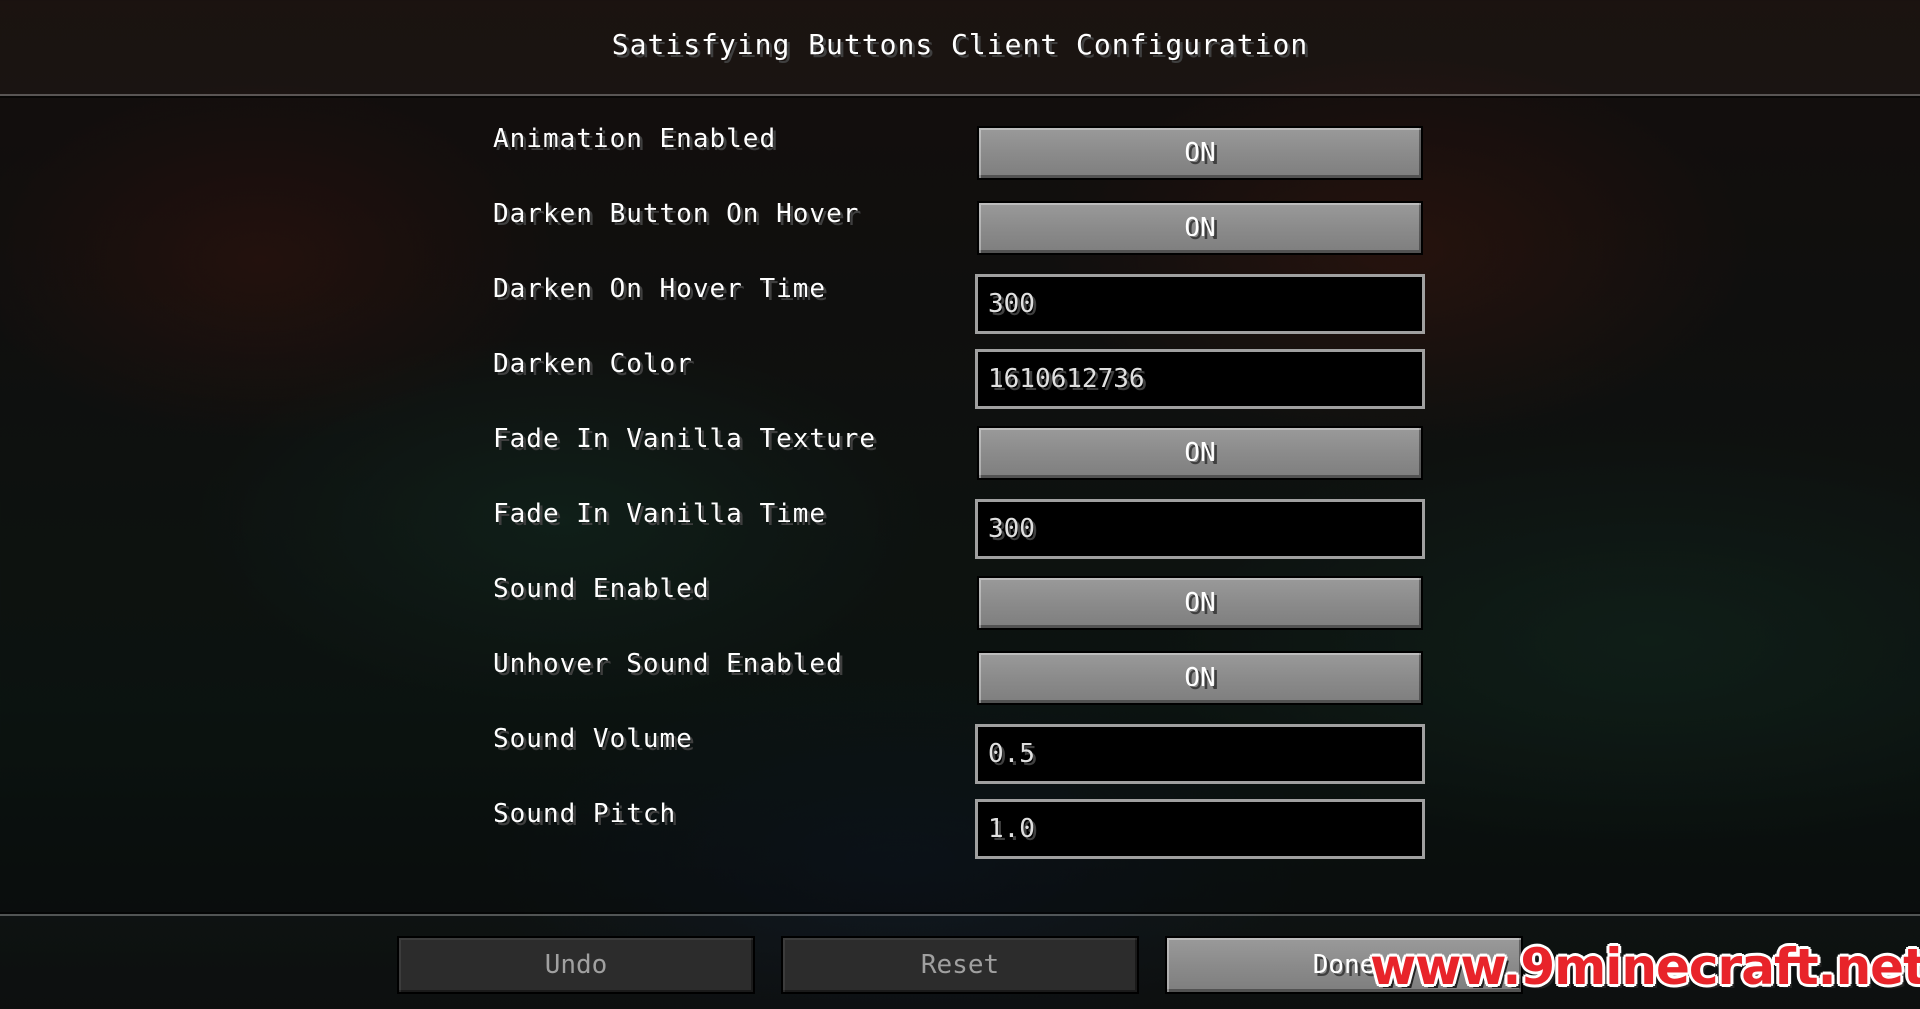 The image size is (1920, 1009). I want to click on option-label: Sound Enabled, so click(601, 589).